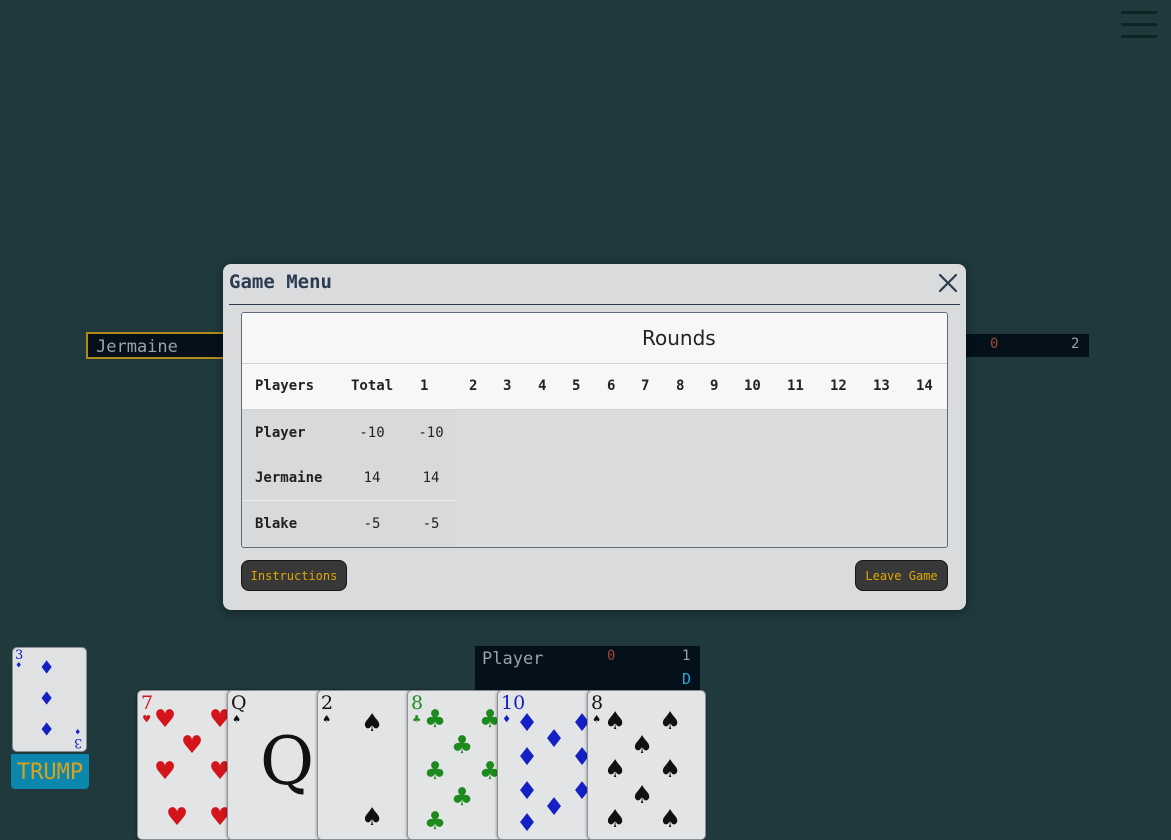 This screenshot has width=1171, height=840. I want to click on column-header: 12, so click(838, 386).